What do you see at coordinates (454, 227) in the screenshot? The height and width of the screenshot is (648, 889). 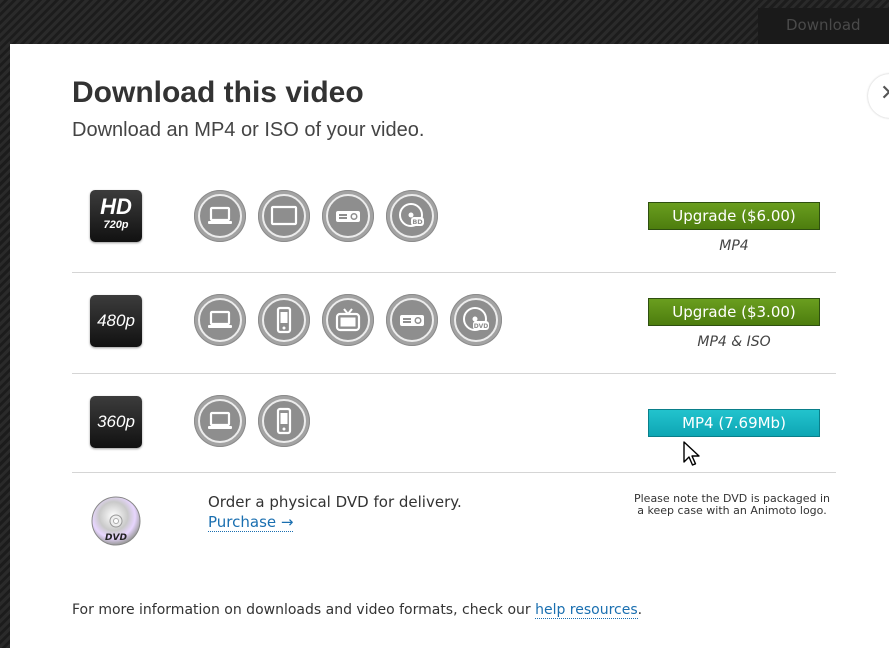 I see `quality-row-720p: HD 720p BD Upgrade ($6.00) MP4` at bounding box center [454, 227].